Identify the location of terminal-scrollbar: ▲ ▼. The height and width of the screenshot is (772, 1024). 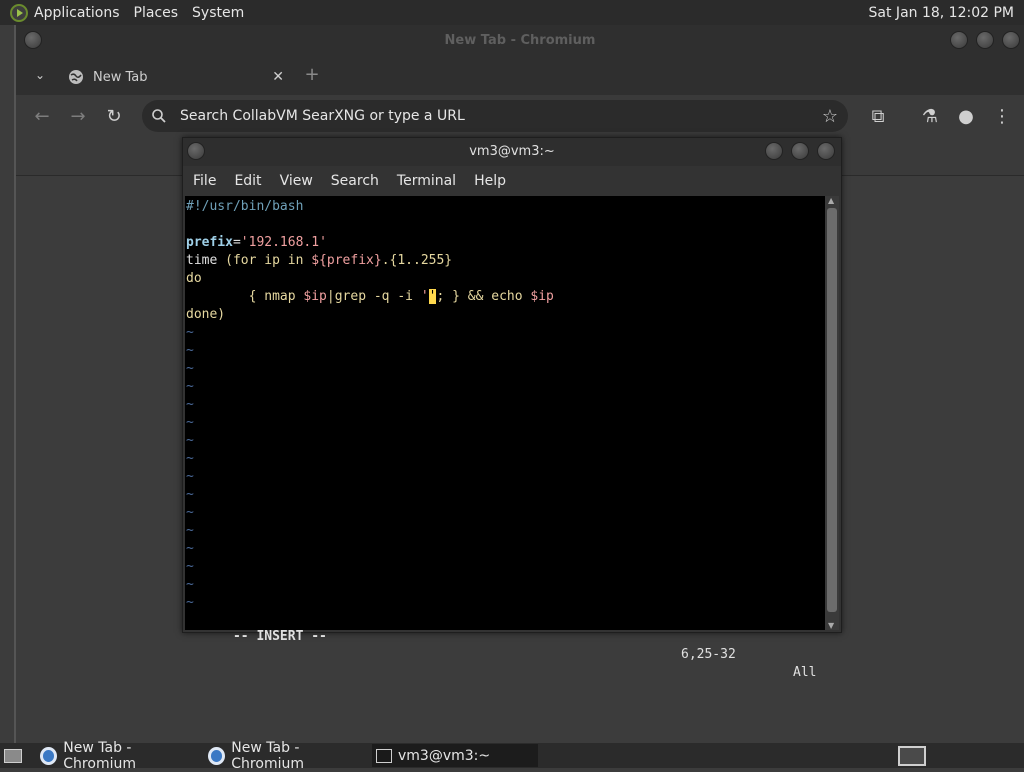
(832, 413).